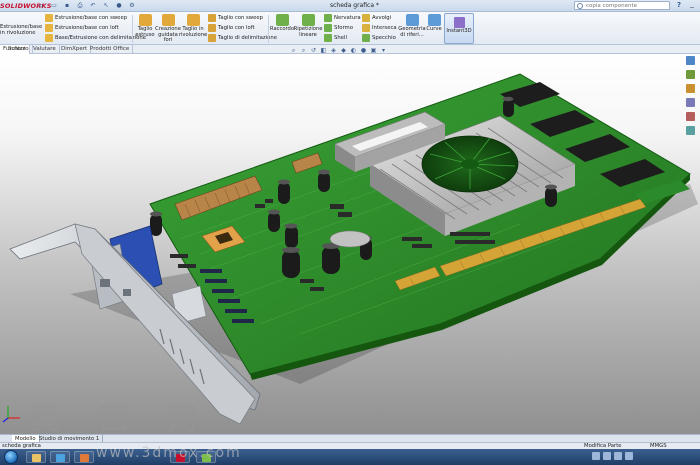 This screenshot has height=465, width=700. What do you see at coordinates (242, 38) in the screenshot?
I see `cut-boundary-tool: Taglio di delimitazione` at bounding box center [242, 38].